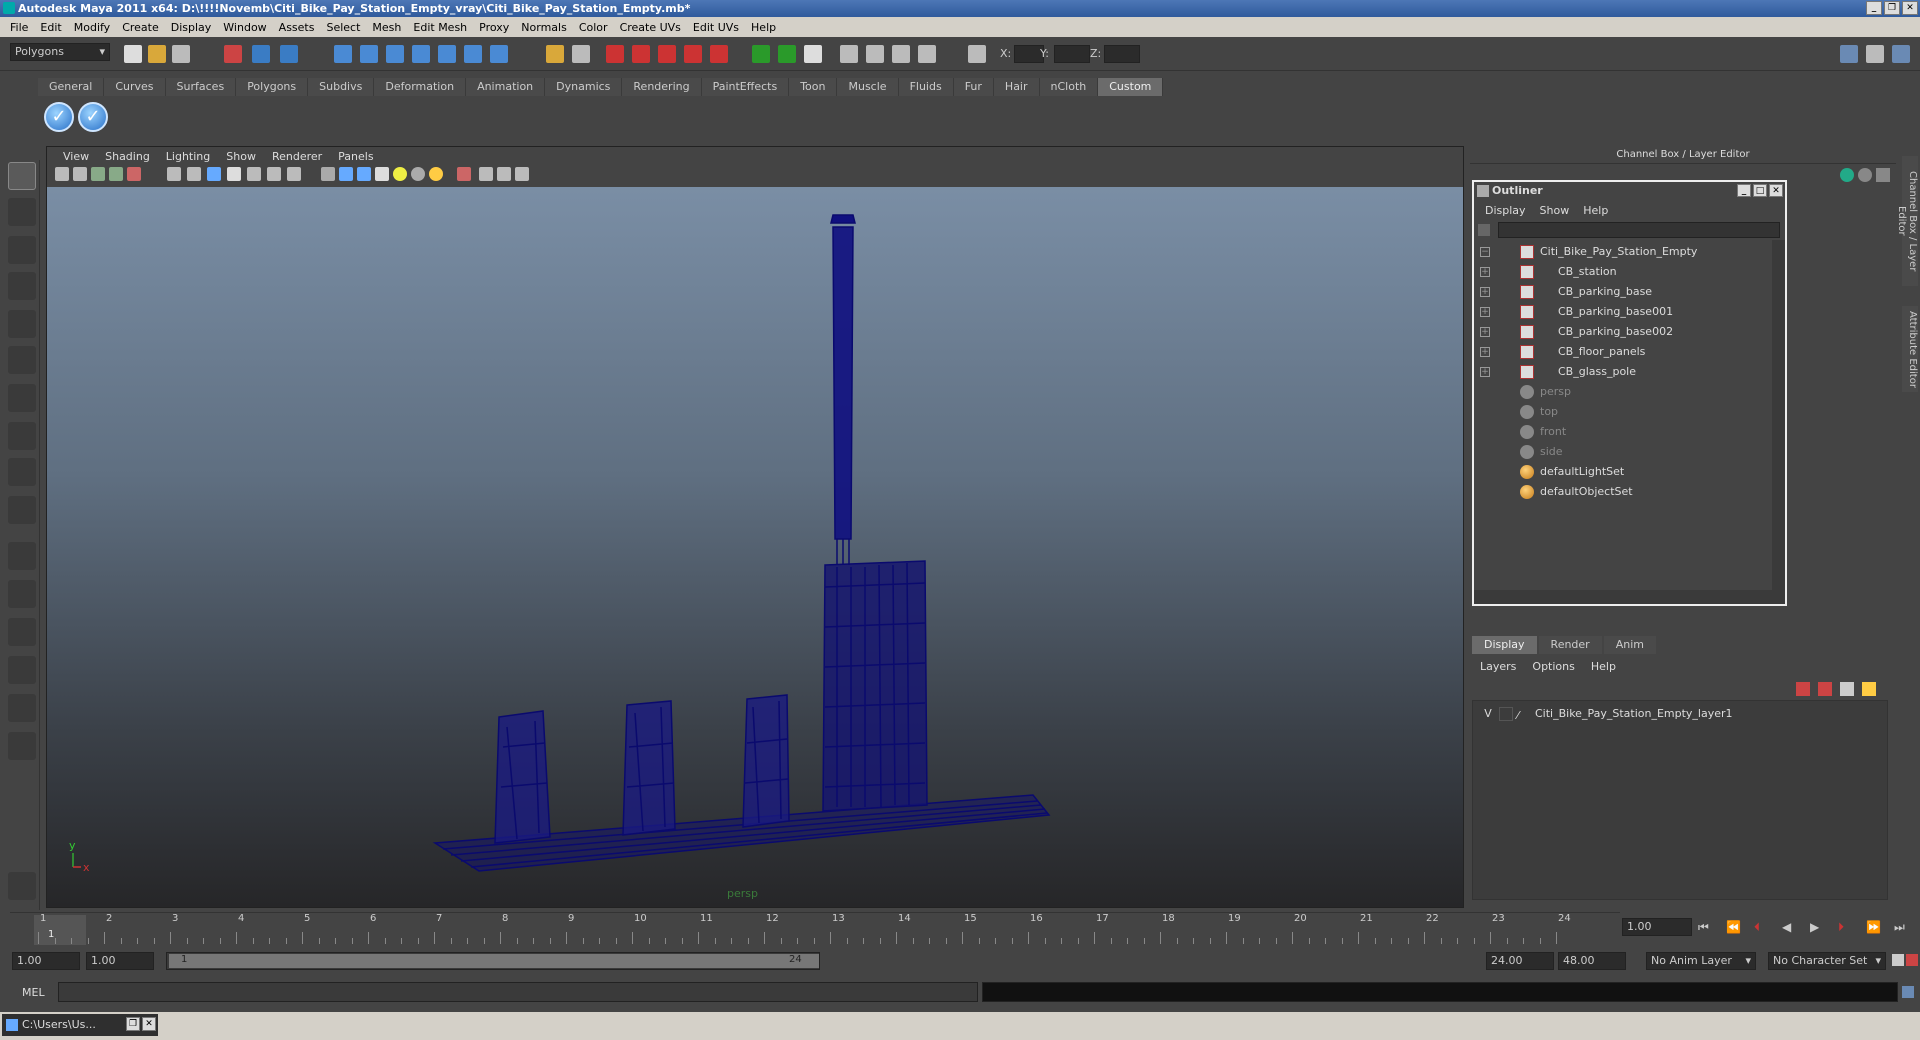 Image resolution: width=1920 pixels, height=1040 pixels. What do you see at coordinates (1657, 927) in the screenshot?
I see `current-frame-field: 1.00` at bounding box center [1657, 927].